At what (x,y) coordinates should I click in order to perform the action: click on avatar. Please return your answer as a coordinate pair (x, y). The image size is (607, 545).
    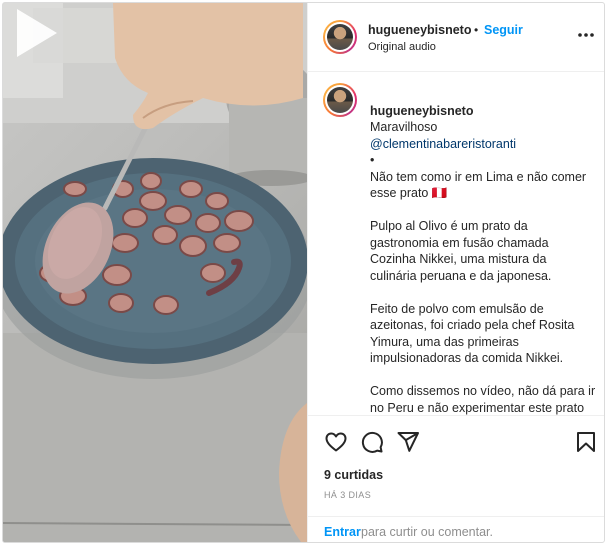
    Looking at the image, I should click on (340, 37).